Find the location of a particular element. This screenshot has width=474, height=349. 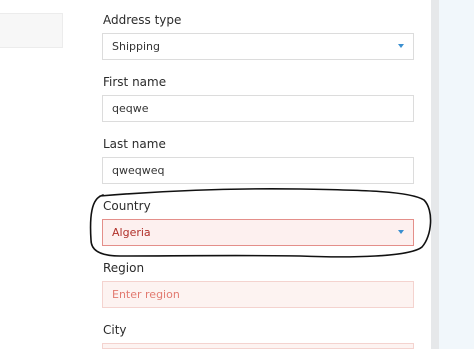

country-value: Algeria is located at coordinates (131, 232).